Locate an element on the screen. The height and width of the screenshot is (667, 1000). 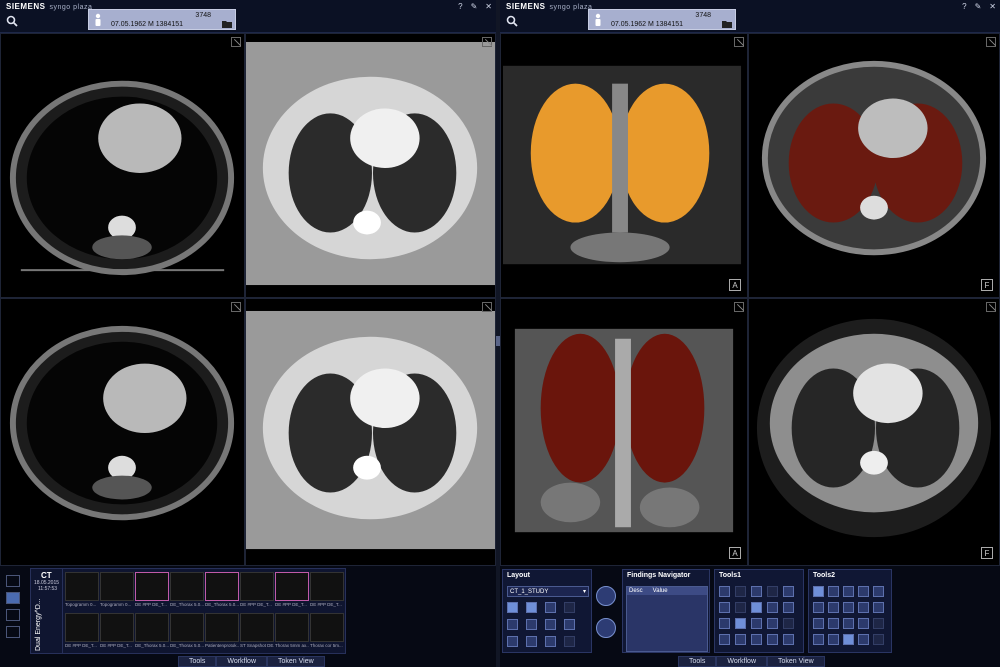
col-value: Value is located at coordinates (660, 591).